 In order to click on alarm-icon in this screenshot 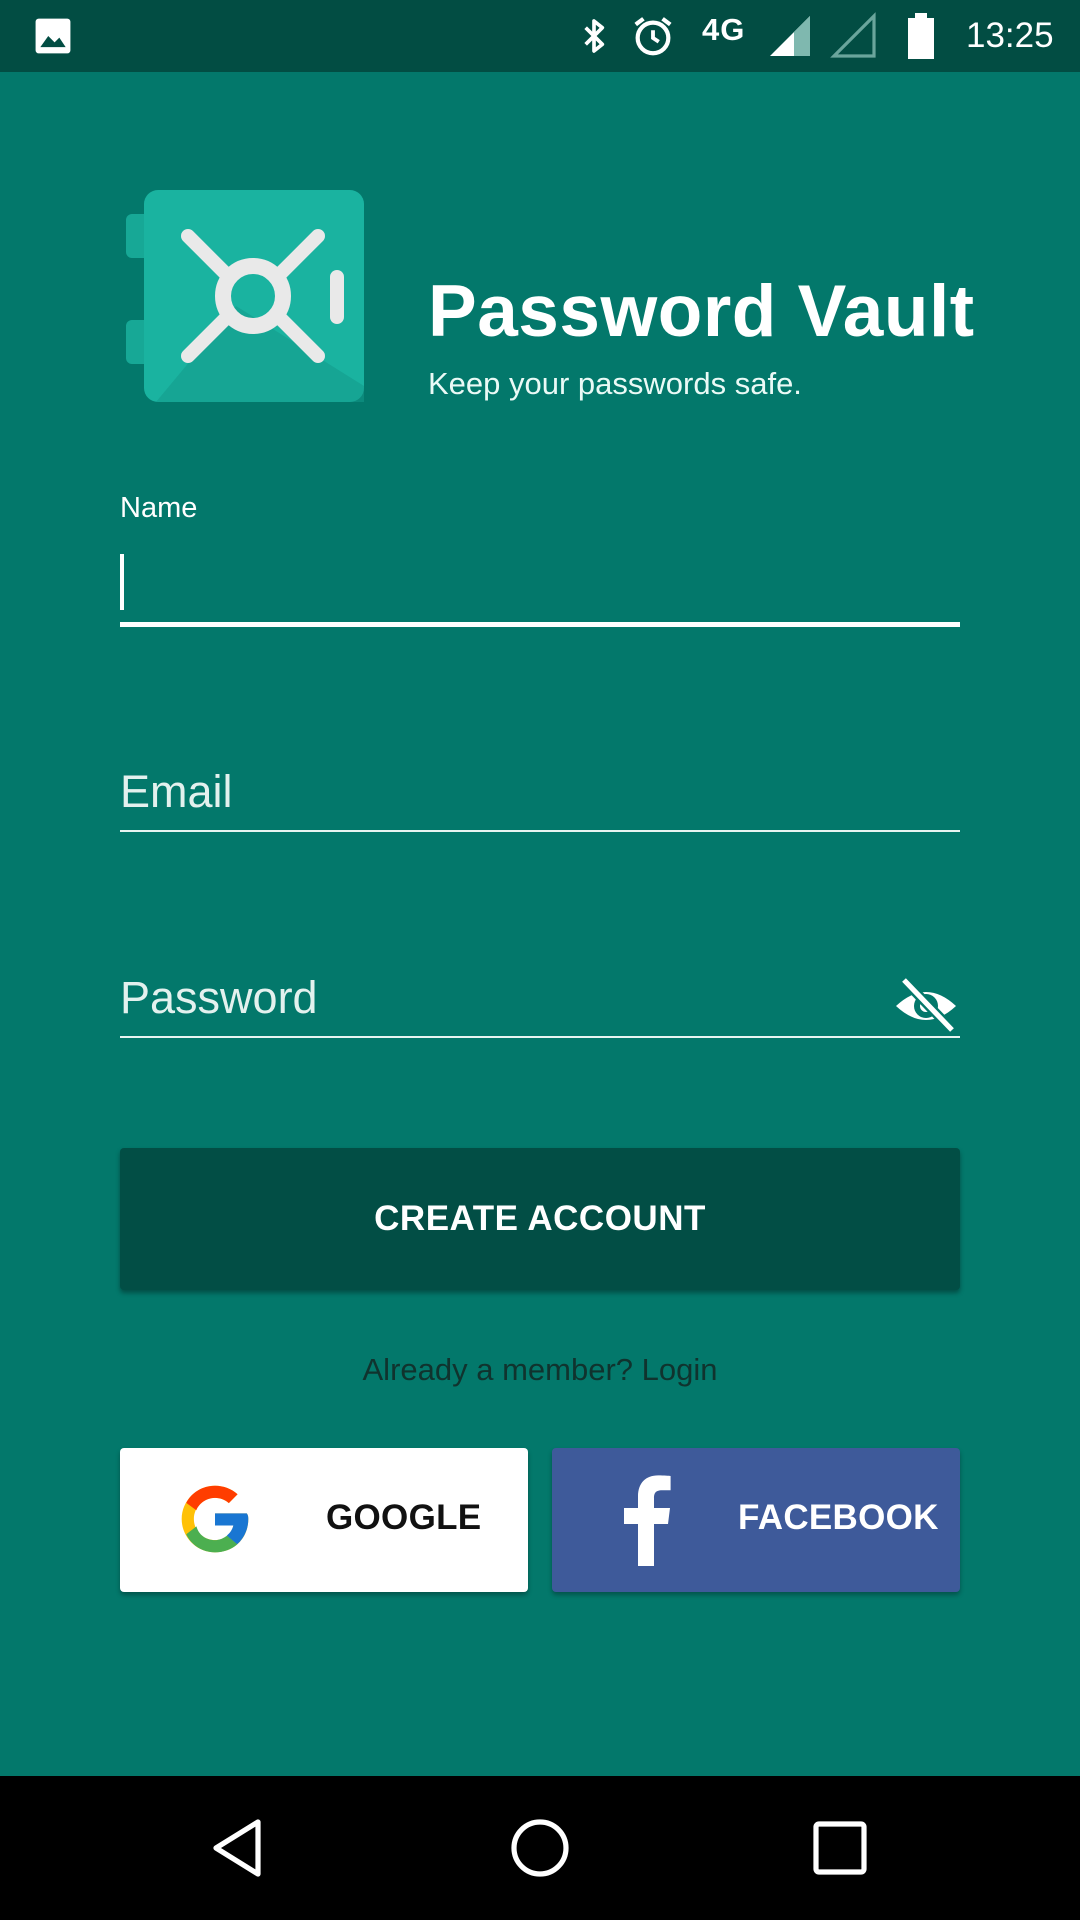, I will do `click(653, 36)`.